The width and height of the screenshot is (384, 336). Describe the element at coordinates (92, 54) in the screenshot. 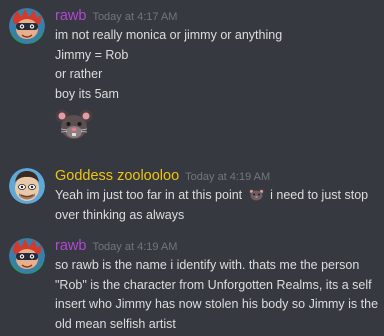

I see `message-line: Jimmy = Rob` at that location.